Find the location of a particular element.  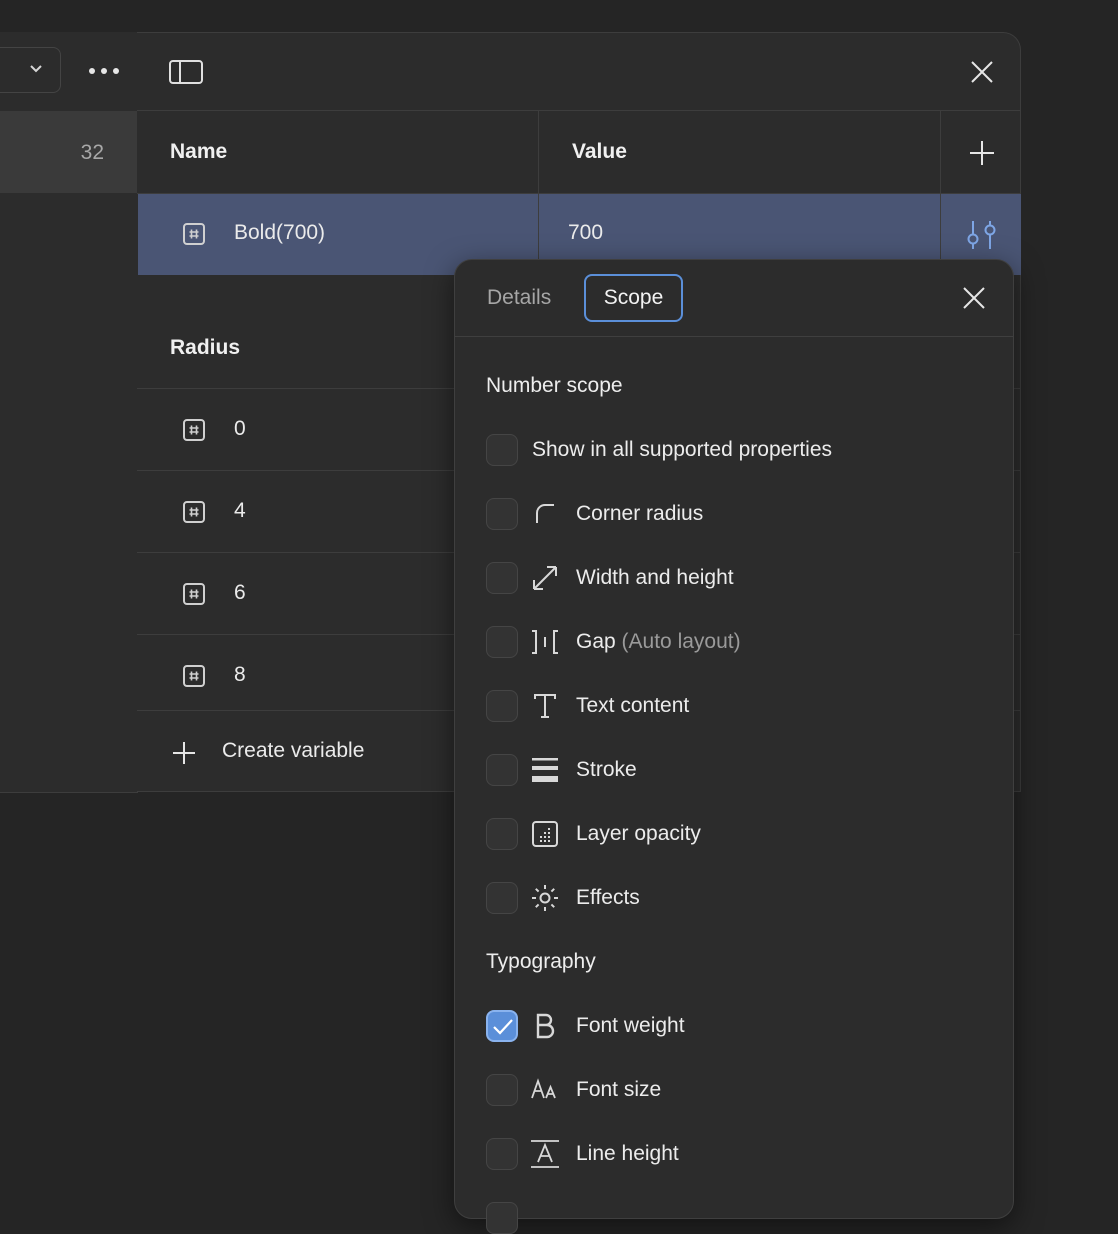

column-header-value: Value is located at coordinates (599, 152).